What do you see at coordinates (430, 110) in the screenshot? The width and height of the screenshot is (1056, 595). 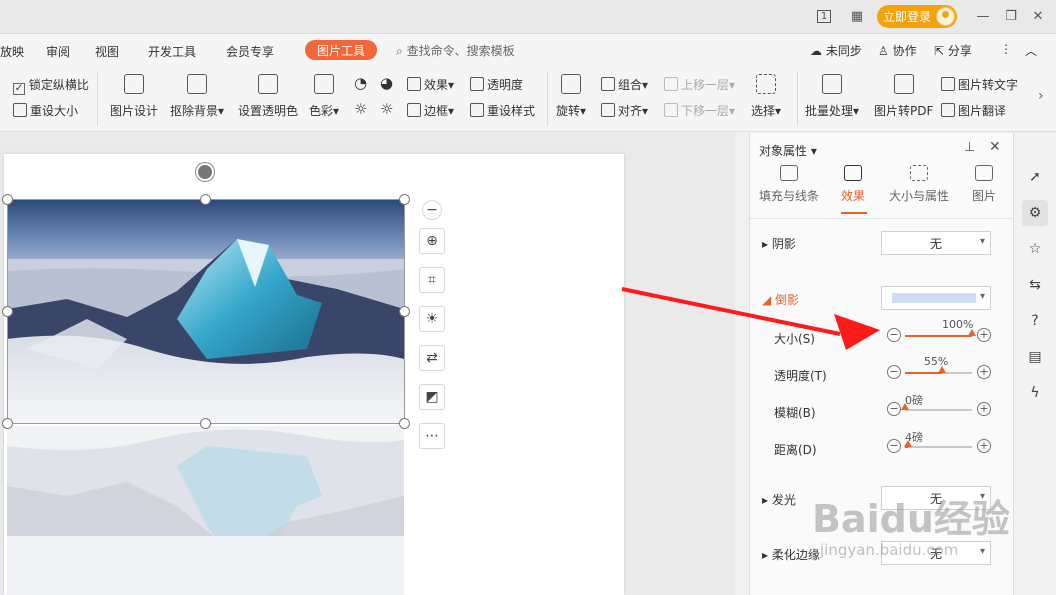 I see `border-button: 边框▾` at bounding box center [430, 110].